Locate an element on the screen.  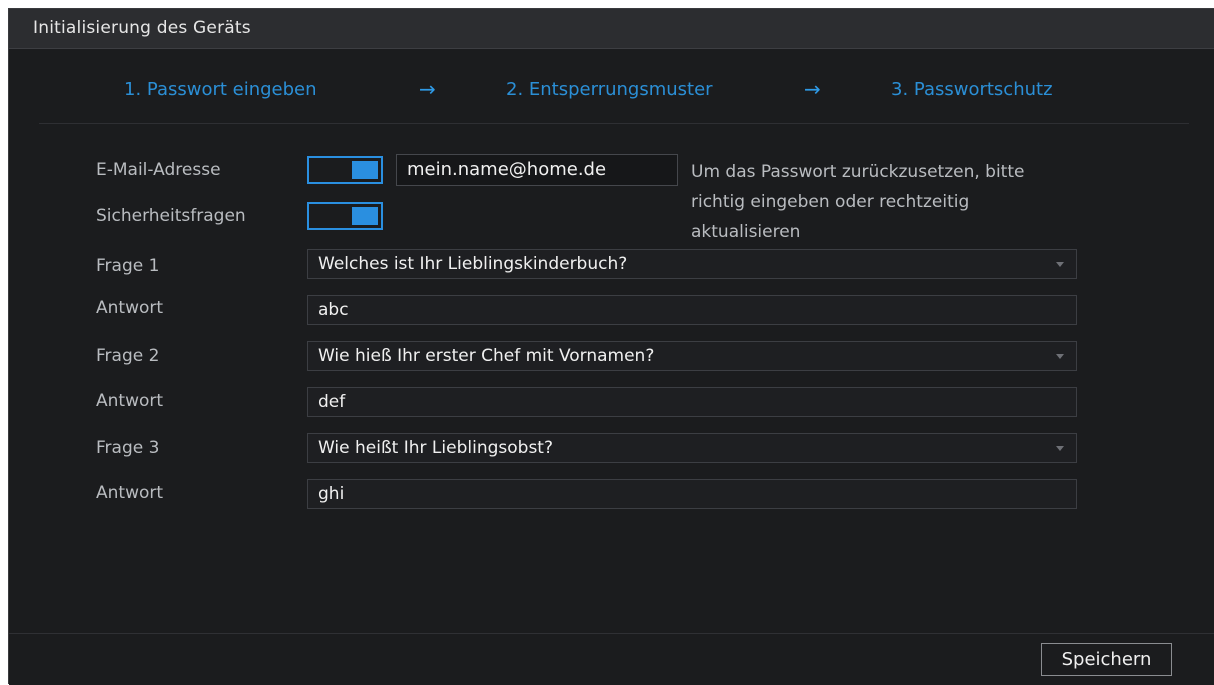
question-1-value: Welches ist Ihr Lieblingskinderbuch? is located at coordinates (473, 264).